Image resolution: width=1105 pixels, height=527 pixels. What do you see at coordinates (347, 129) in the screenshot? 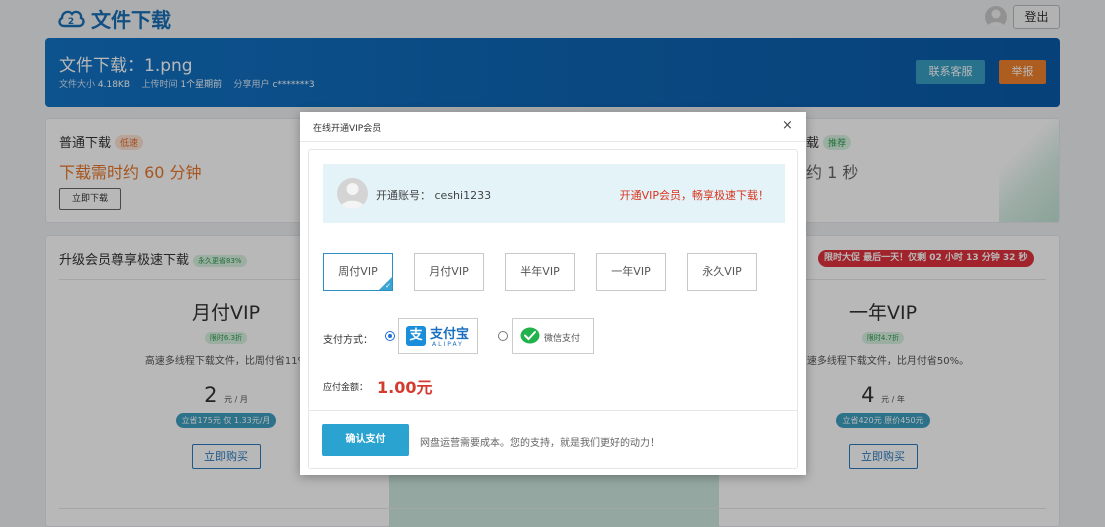
I see `dialog-title: 在线开通VIP会员` at bounding box center [347, 129].